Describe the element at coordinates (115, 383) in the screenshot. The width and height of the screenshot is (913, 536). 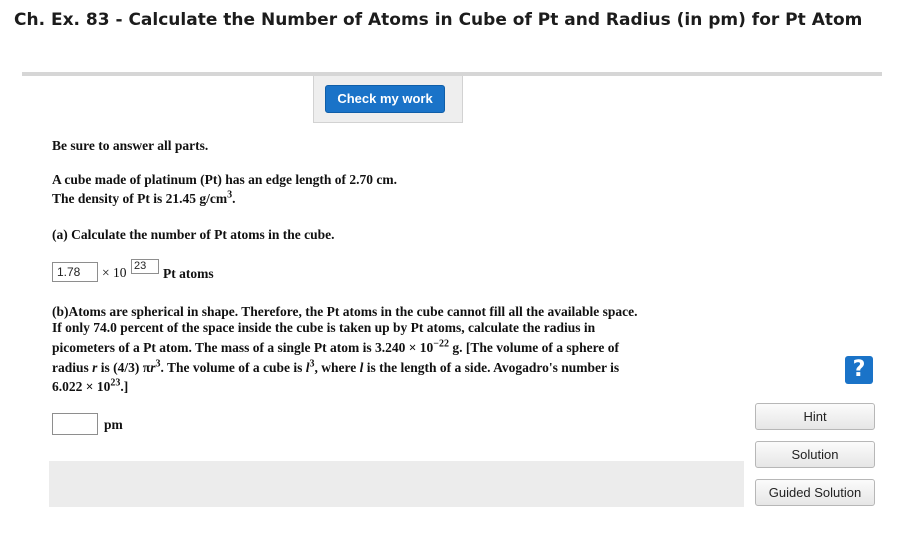
I see `part-b-avogadro-exponent: 23` at that location.